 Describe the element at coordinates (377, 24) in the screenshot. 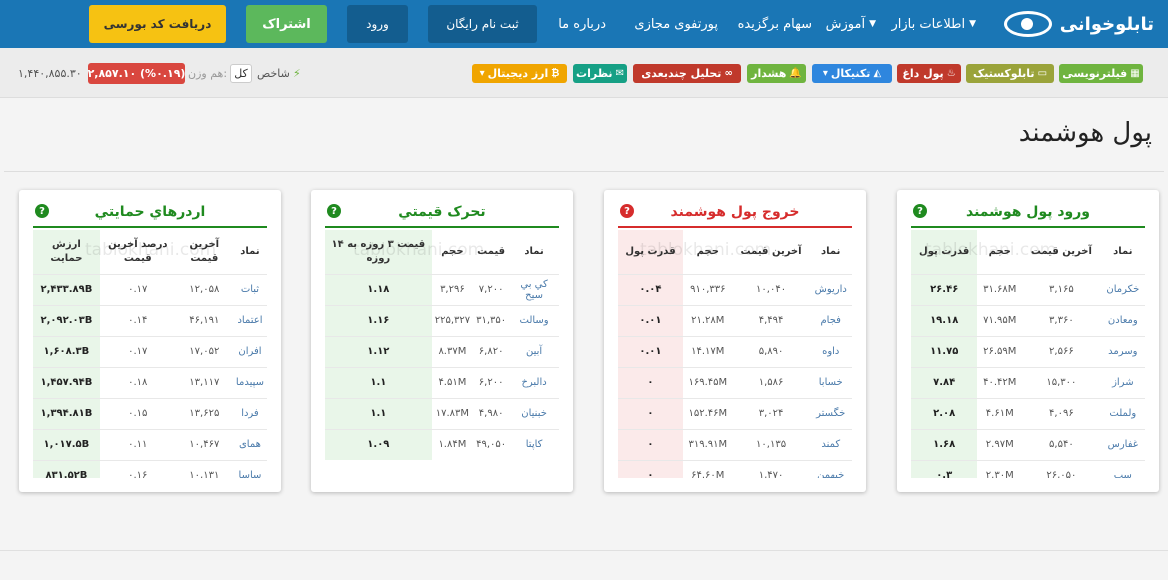

I see `login-button: ورود` at that location.